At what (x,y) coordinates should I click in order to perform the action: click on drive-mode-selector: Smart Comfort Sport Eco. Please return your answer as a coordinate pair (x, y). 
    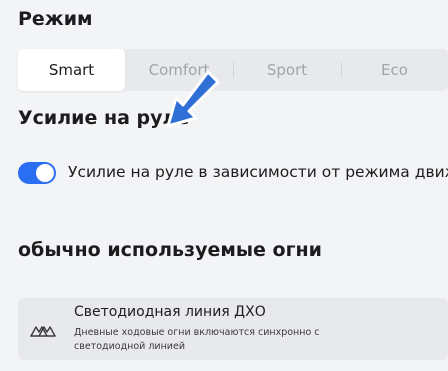
    Looking at the image, I should click on (233, 70).